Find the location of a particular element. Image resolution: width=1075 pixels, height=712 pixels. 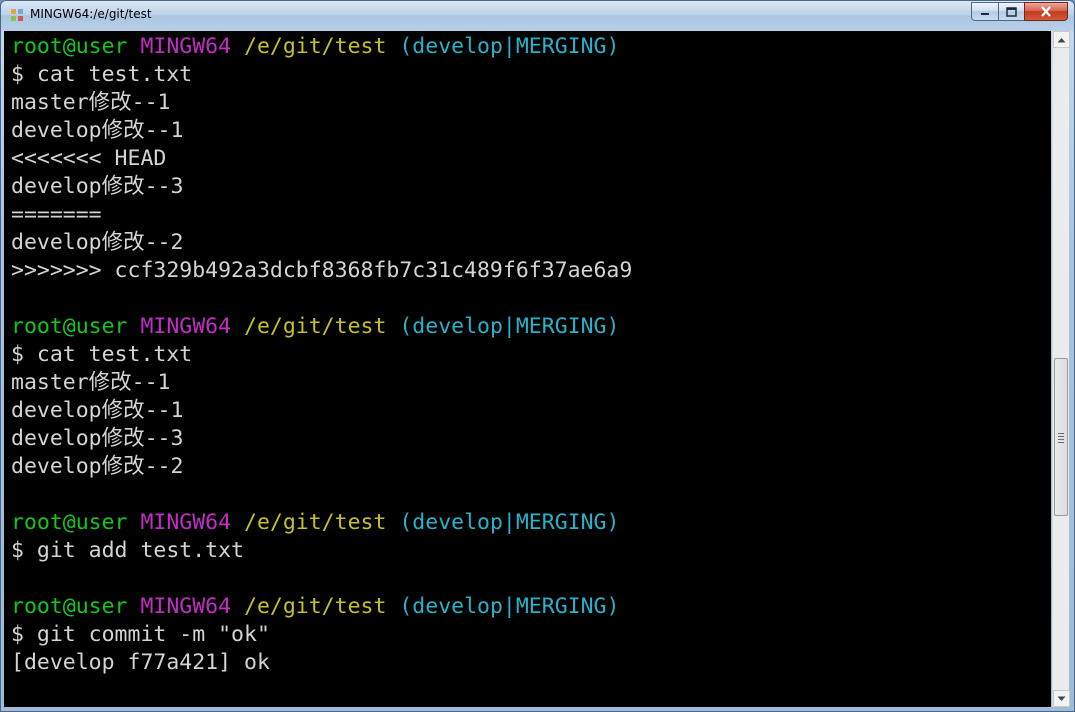

close-icon is located at coordinates (1046, 11).